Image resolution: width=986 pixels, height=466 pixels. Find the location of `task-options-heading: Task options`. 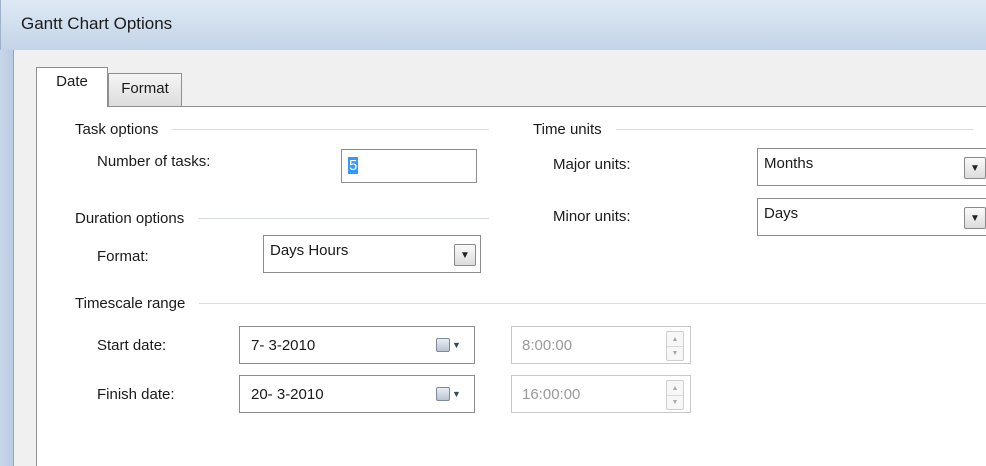

task-options-heading: Task options is located at coordinates (117, 129).